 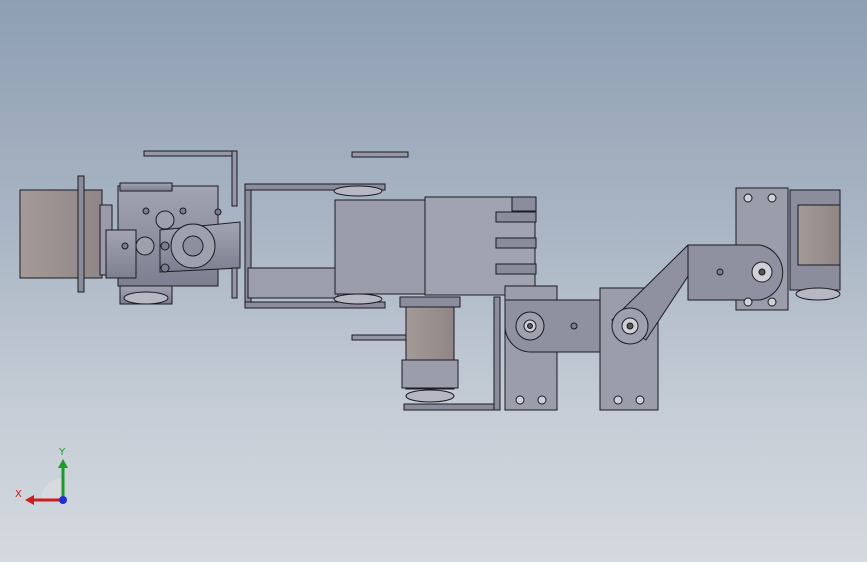 I want to click on y-axis-label: Y, so click(x=62, y=452).